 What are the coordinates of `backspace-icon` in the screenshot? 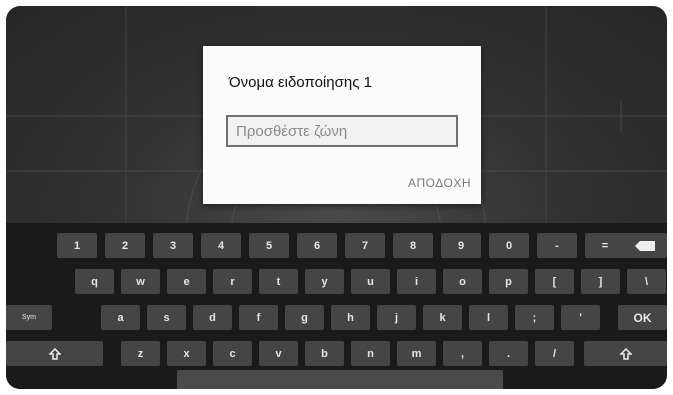 It's located at (645, 245).